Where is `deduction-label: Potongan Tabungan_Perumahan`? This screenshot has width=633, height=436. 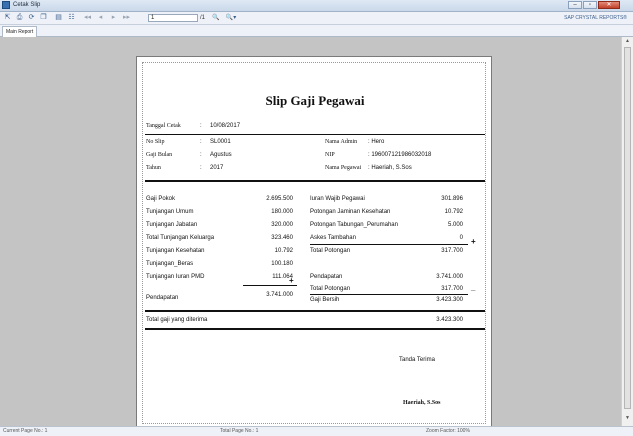
deduction-label: Potongan Tabungan_Perumahan is located at coordinates (354, 225).